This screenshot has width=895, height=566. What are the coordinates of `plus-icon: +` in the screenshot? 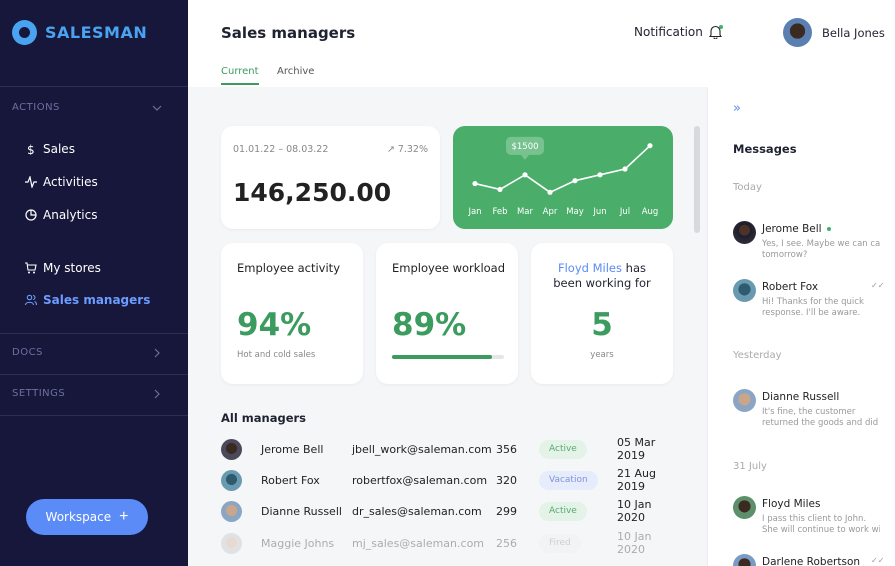 It's located at (124, 516).